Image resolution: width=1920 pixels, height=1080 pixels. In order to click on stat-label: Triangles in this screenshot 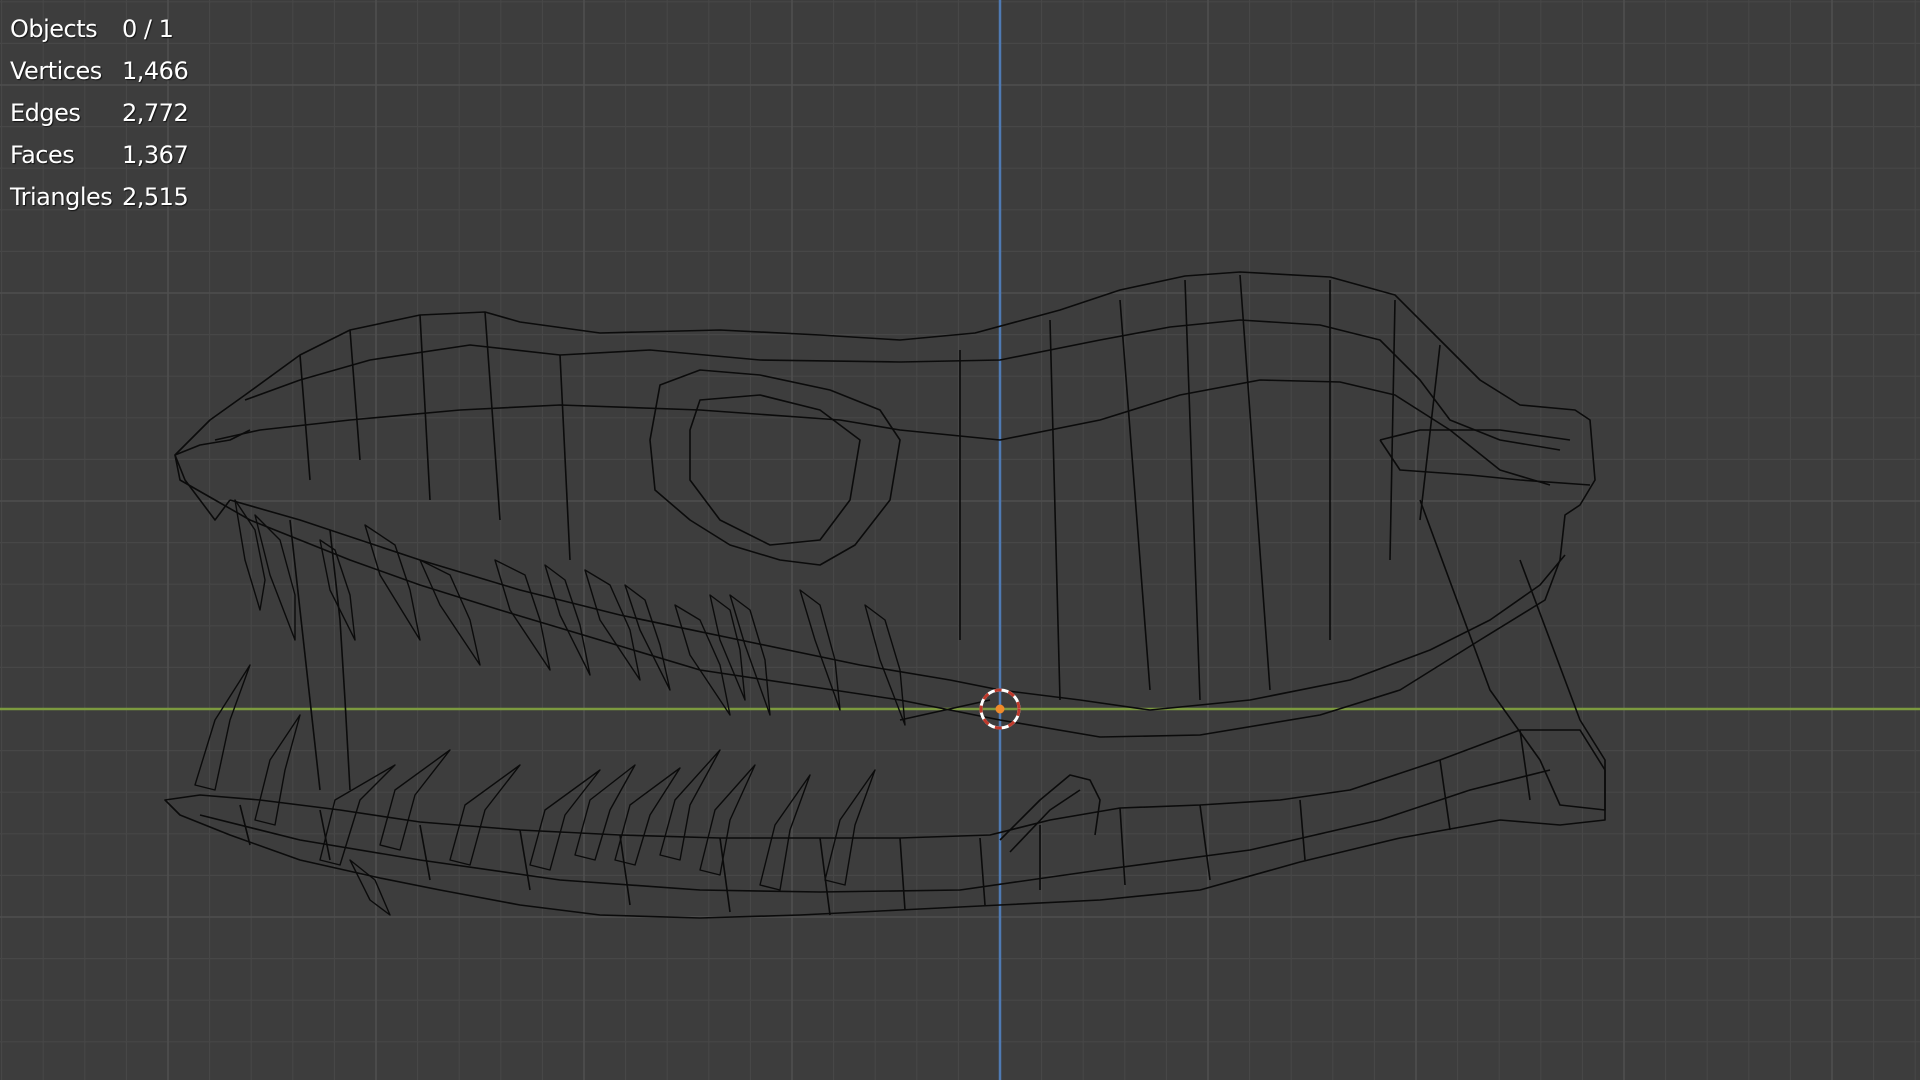, I will do `click(61, 197)`.